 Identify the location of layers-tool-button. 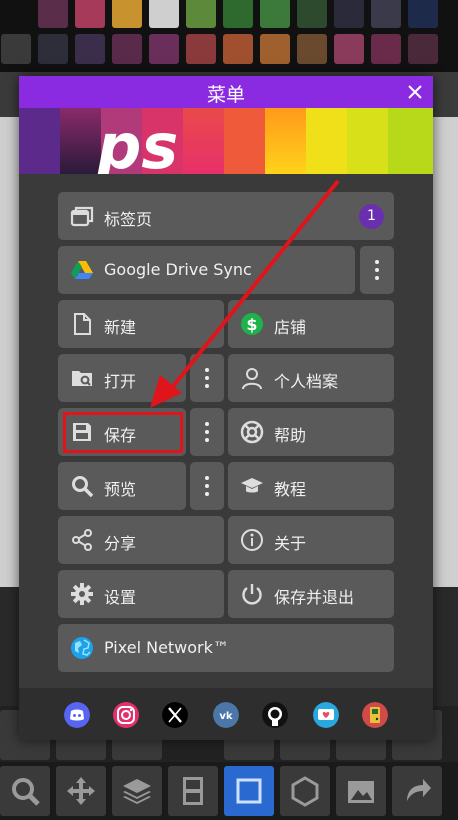
(137, 791).